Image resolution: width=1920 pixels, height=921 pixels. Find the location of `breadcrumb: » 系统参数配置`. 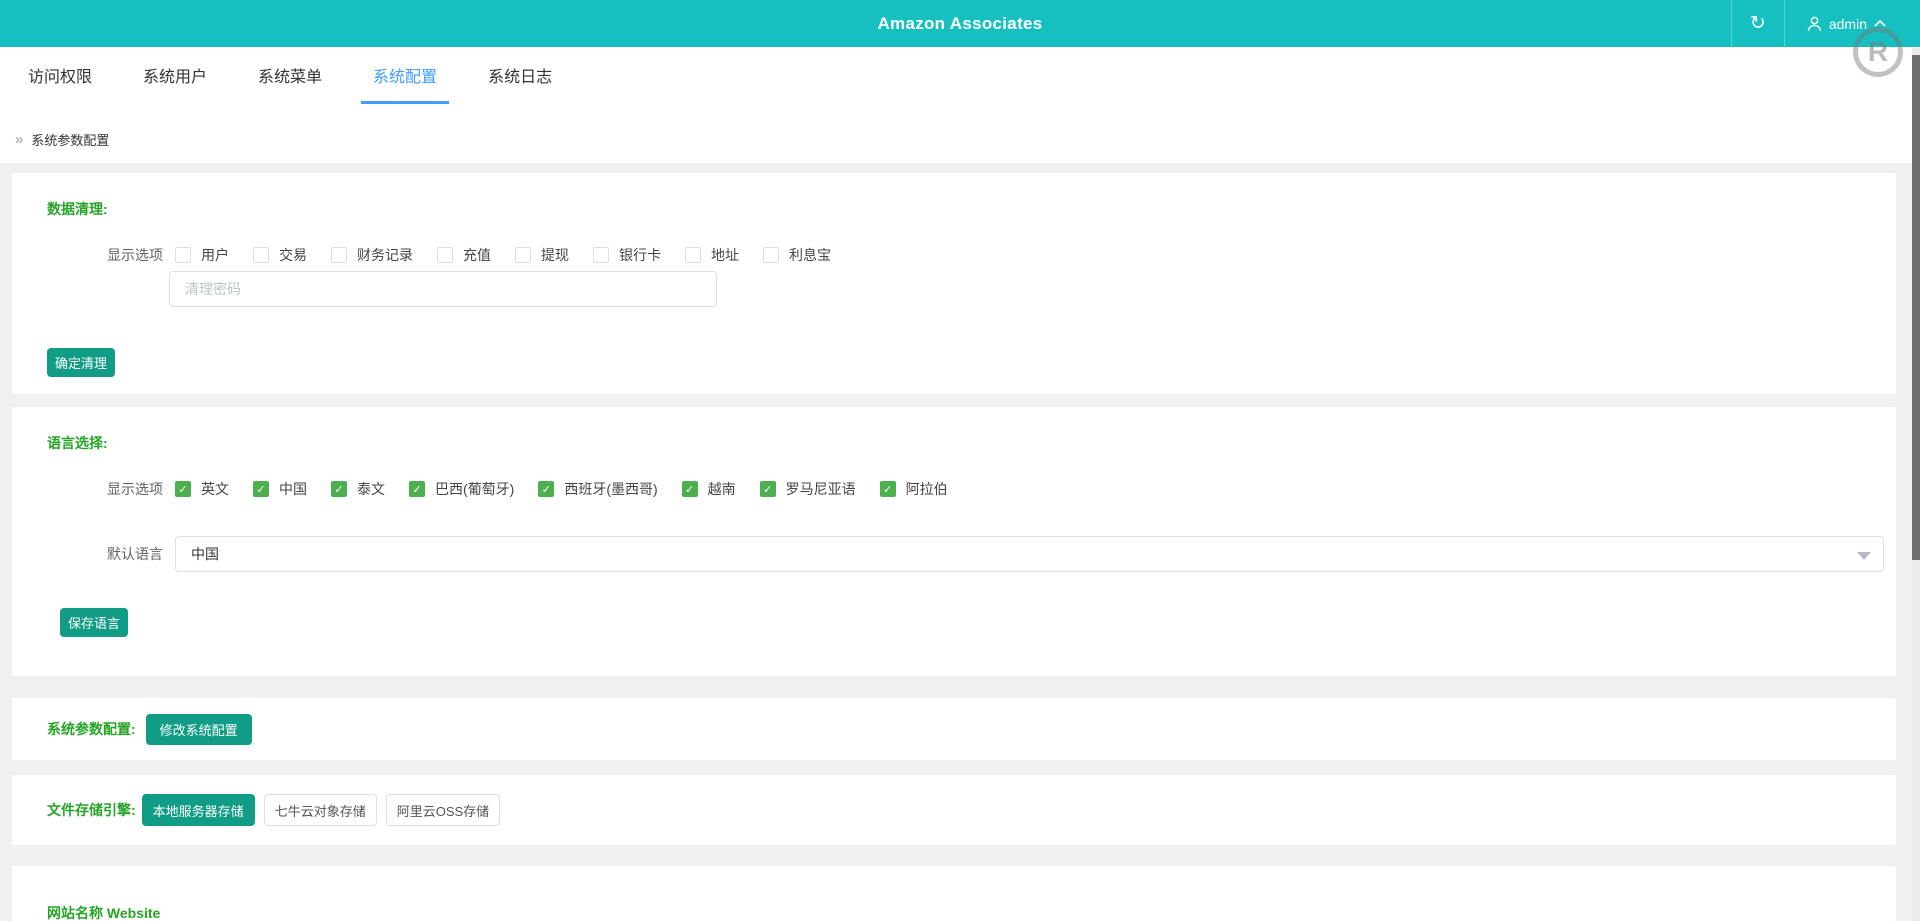

breadcrumb: » 系统参数配置 is located at coordinates (960, 139).